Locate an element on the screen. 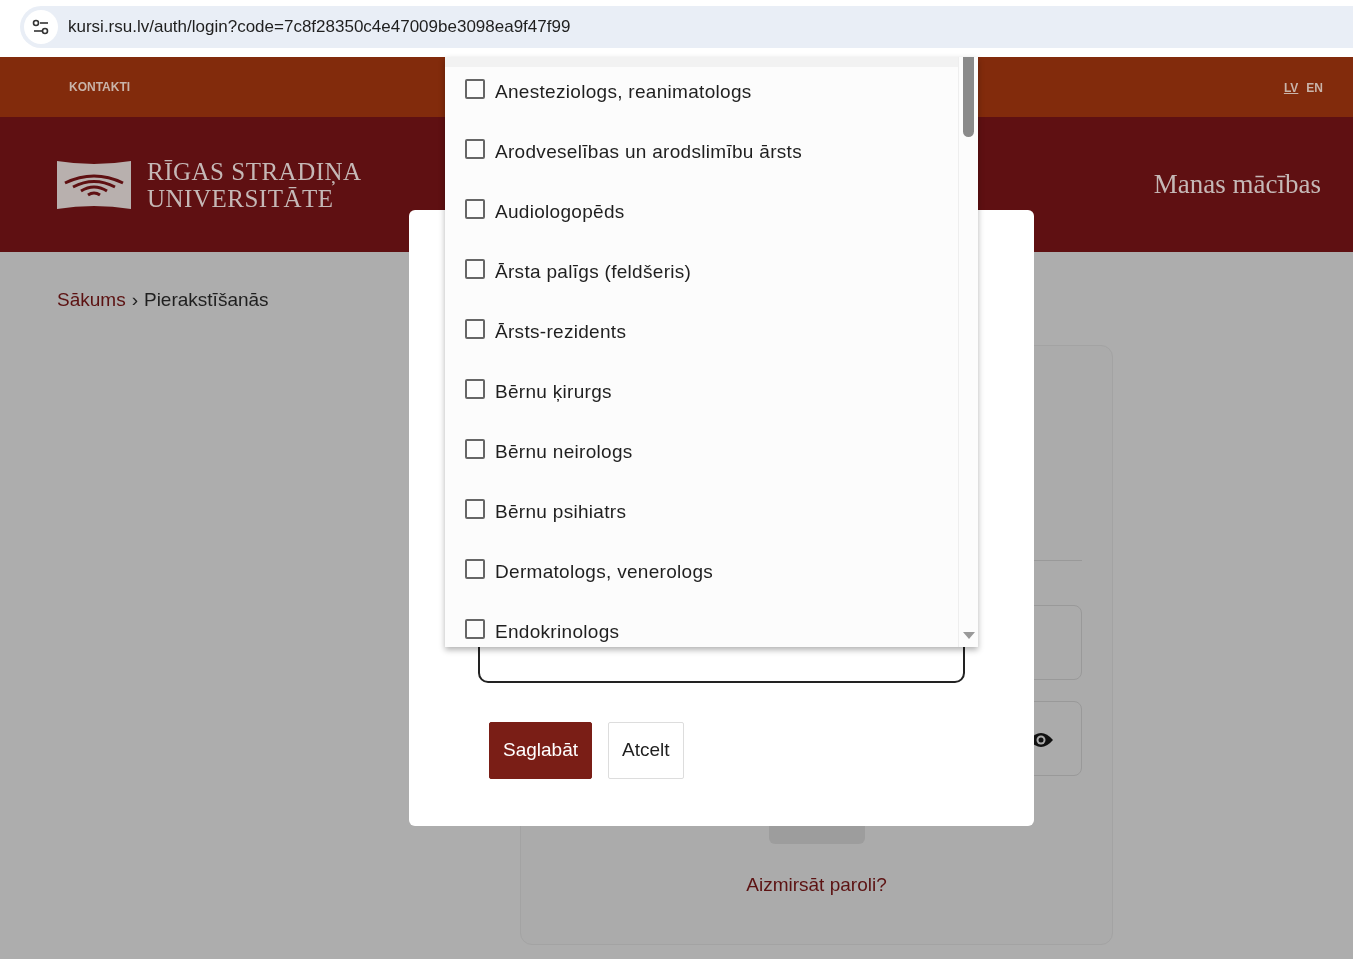  scroll-down-icon is located at coordinates (969, 635).